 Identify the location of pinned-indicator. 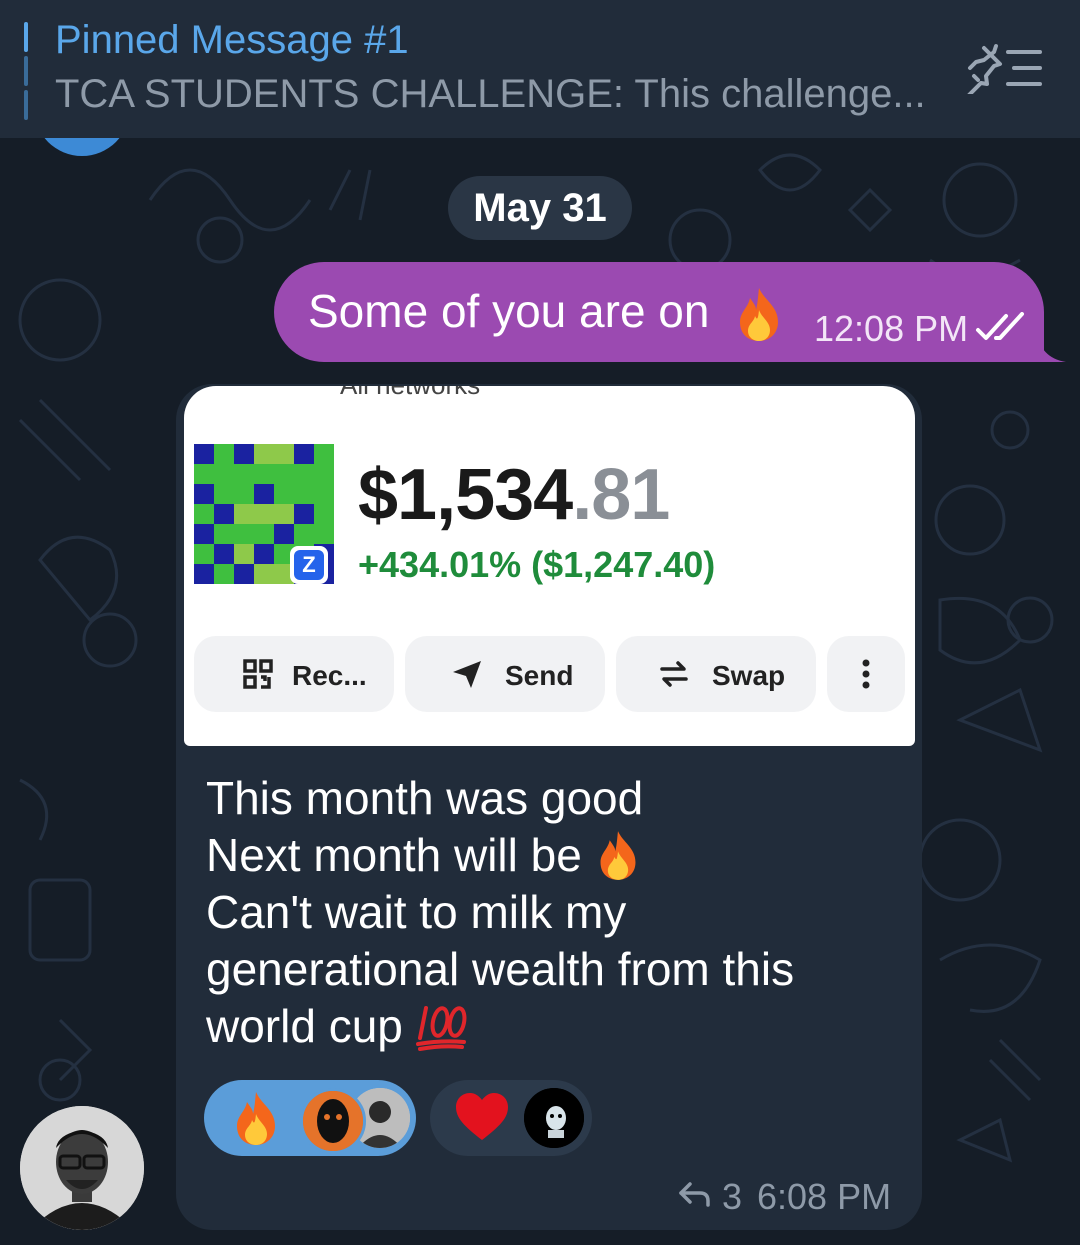
(26, 77).